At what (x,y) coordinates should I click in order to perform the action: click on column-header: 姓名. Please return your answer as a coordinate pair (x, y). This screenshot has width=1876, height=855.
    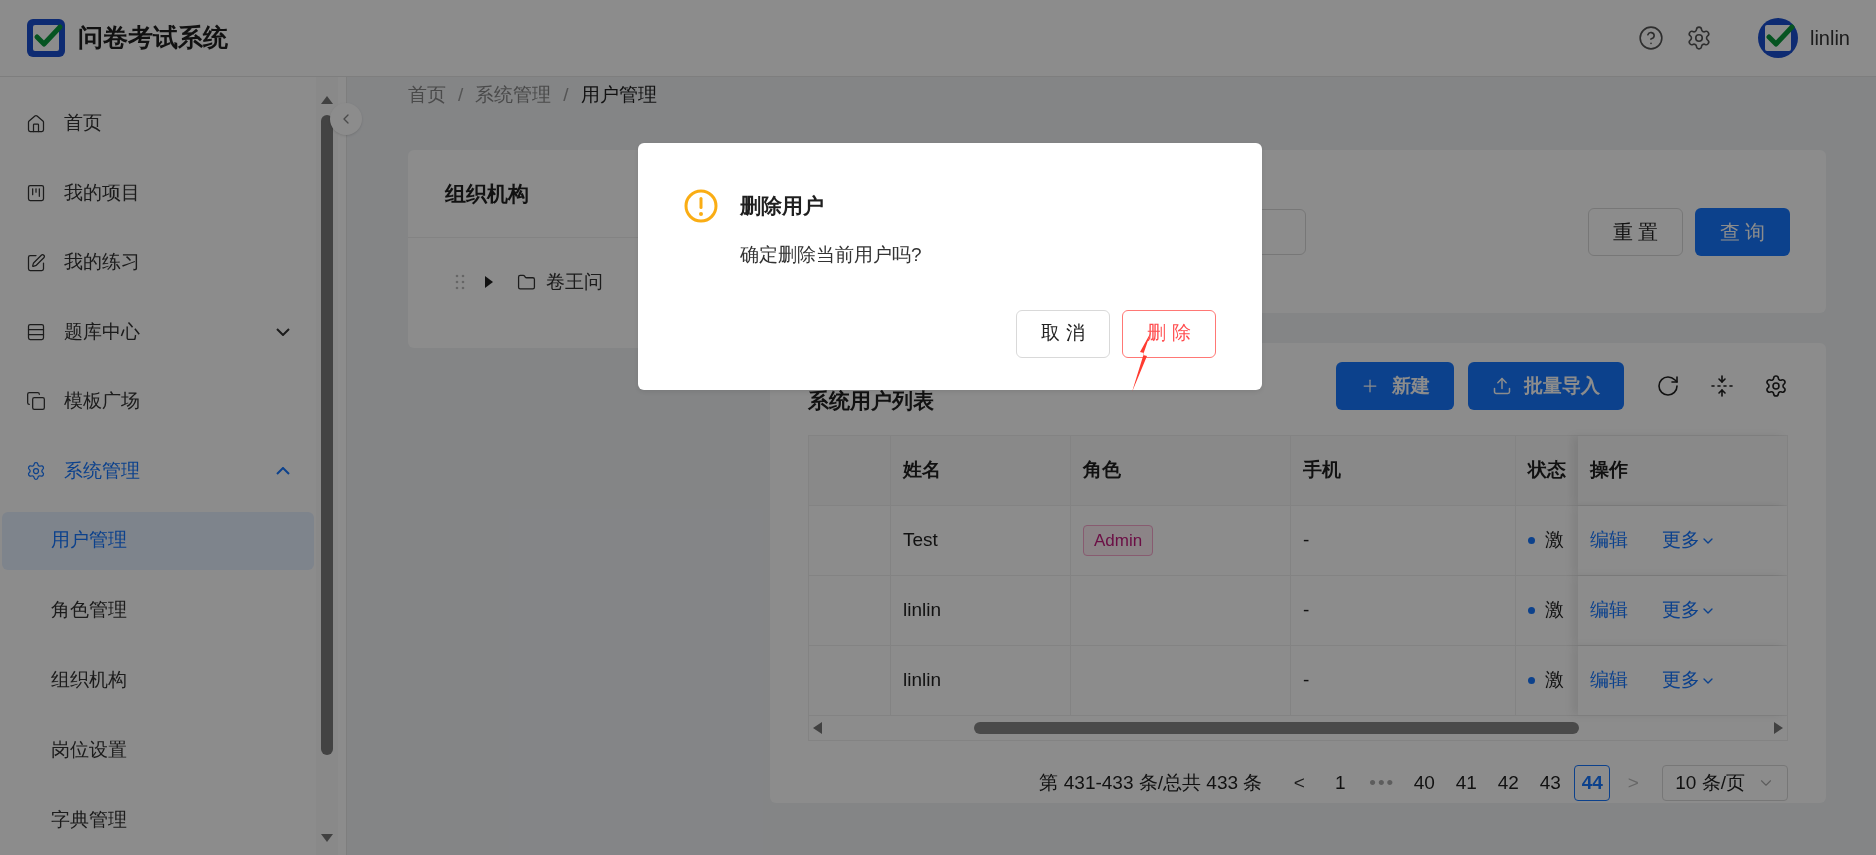
    Looking at the image, I should click on (922, 470).